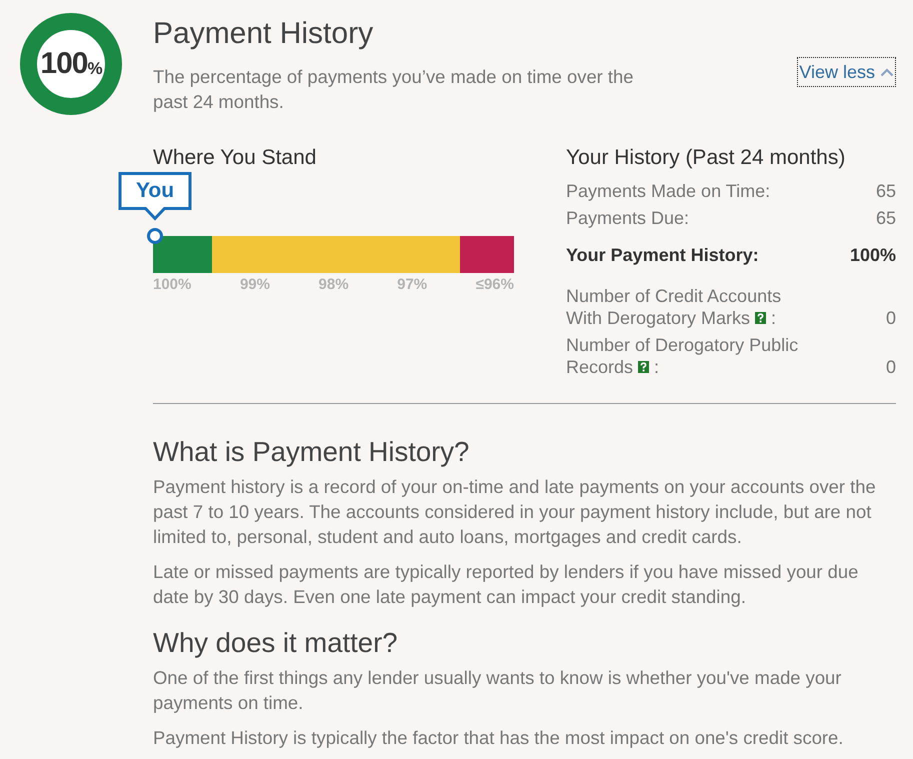 Image resolution: width=913 pixels, height=759 pixels. What do you see at coordinates (628, 218) in the screenshot?
I see `row-label: Payments Due:` at bounding box center [628, 218].